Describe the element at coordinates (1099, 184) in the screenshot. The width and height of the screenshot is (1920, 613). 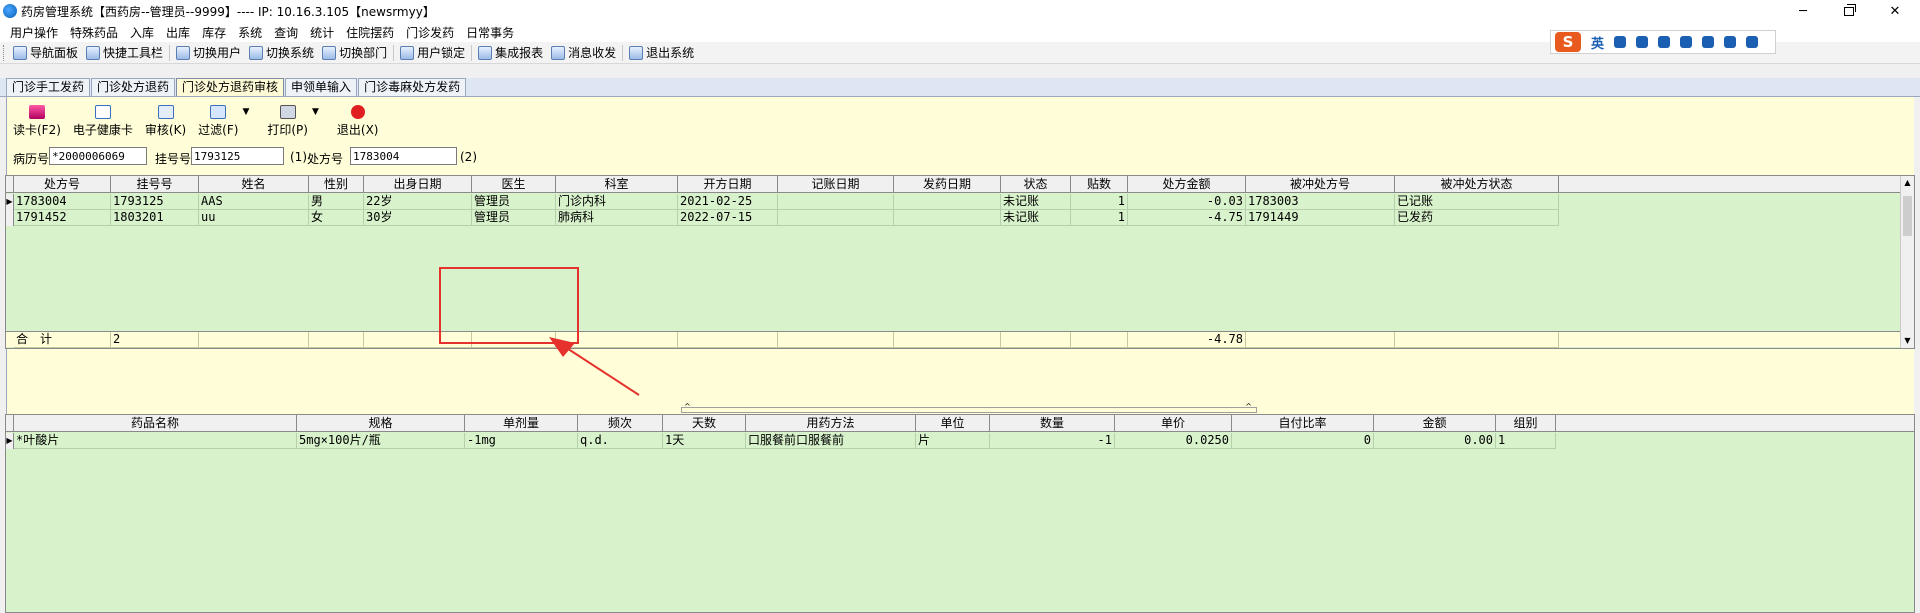
I see `col-doses: 贴数` at that location.